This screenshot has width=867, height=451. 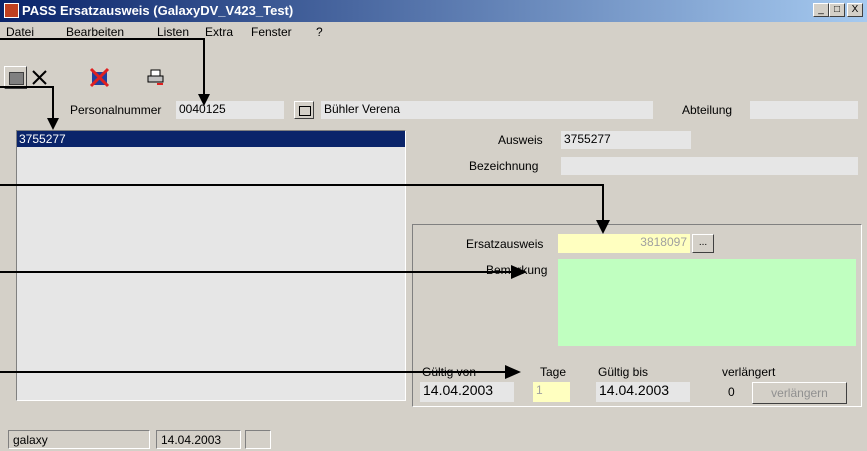 What do you see at coordinates (513, 372) in the screenshot?
I see `arrowhead-tage` at bounding box center [513, 372].